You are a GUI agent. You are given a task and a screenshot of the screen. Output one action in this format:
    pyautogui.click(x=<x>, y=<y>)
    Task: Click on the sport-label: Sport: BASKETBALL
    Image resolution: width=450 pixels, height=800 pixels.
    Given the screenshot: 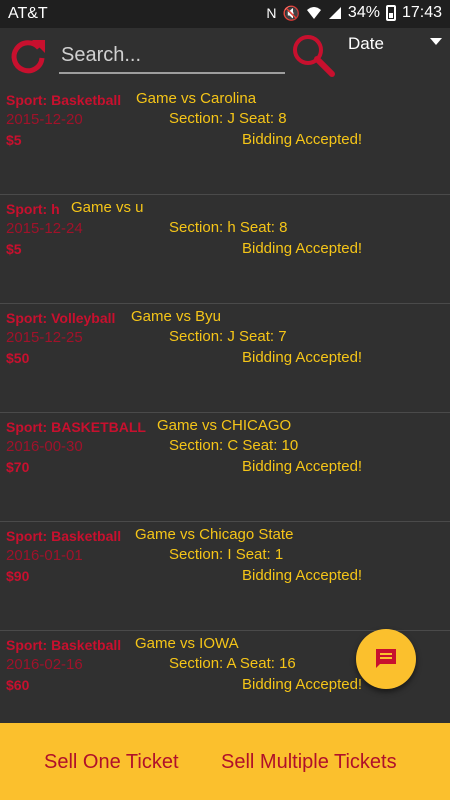 What is the action you would take?
    pyautogui.click(x=76, y=427)
    